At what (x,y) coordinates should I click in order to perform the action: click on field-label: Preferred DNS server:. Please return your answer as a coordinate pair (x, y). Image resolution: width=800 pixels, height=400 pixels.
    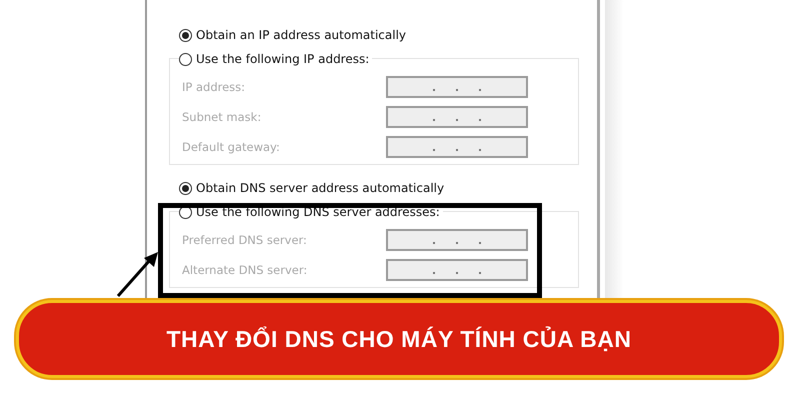
    Looking at the image, I should click on (244, 240).